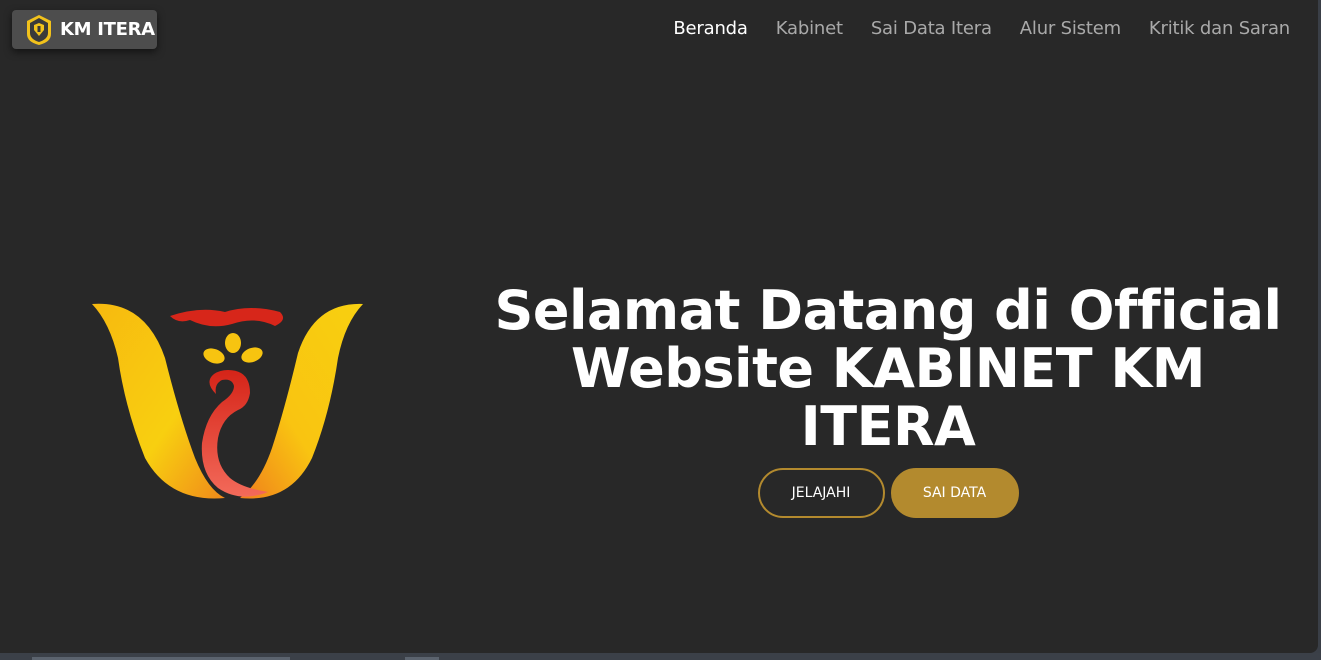  Describe the element at coordinates (888, 493) in the screenshot. I see `hero-actions: JELAJAHI SAI DATA` at that location.